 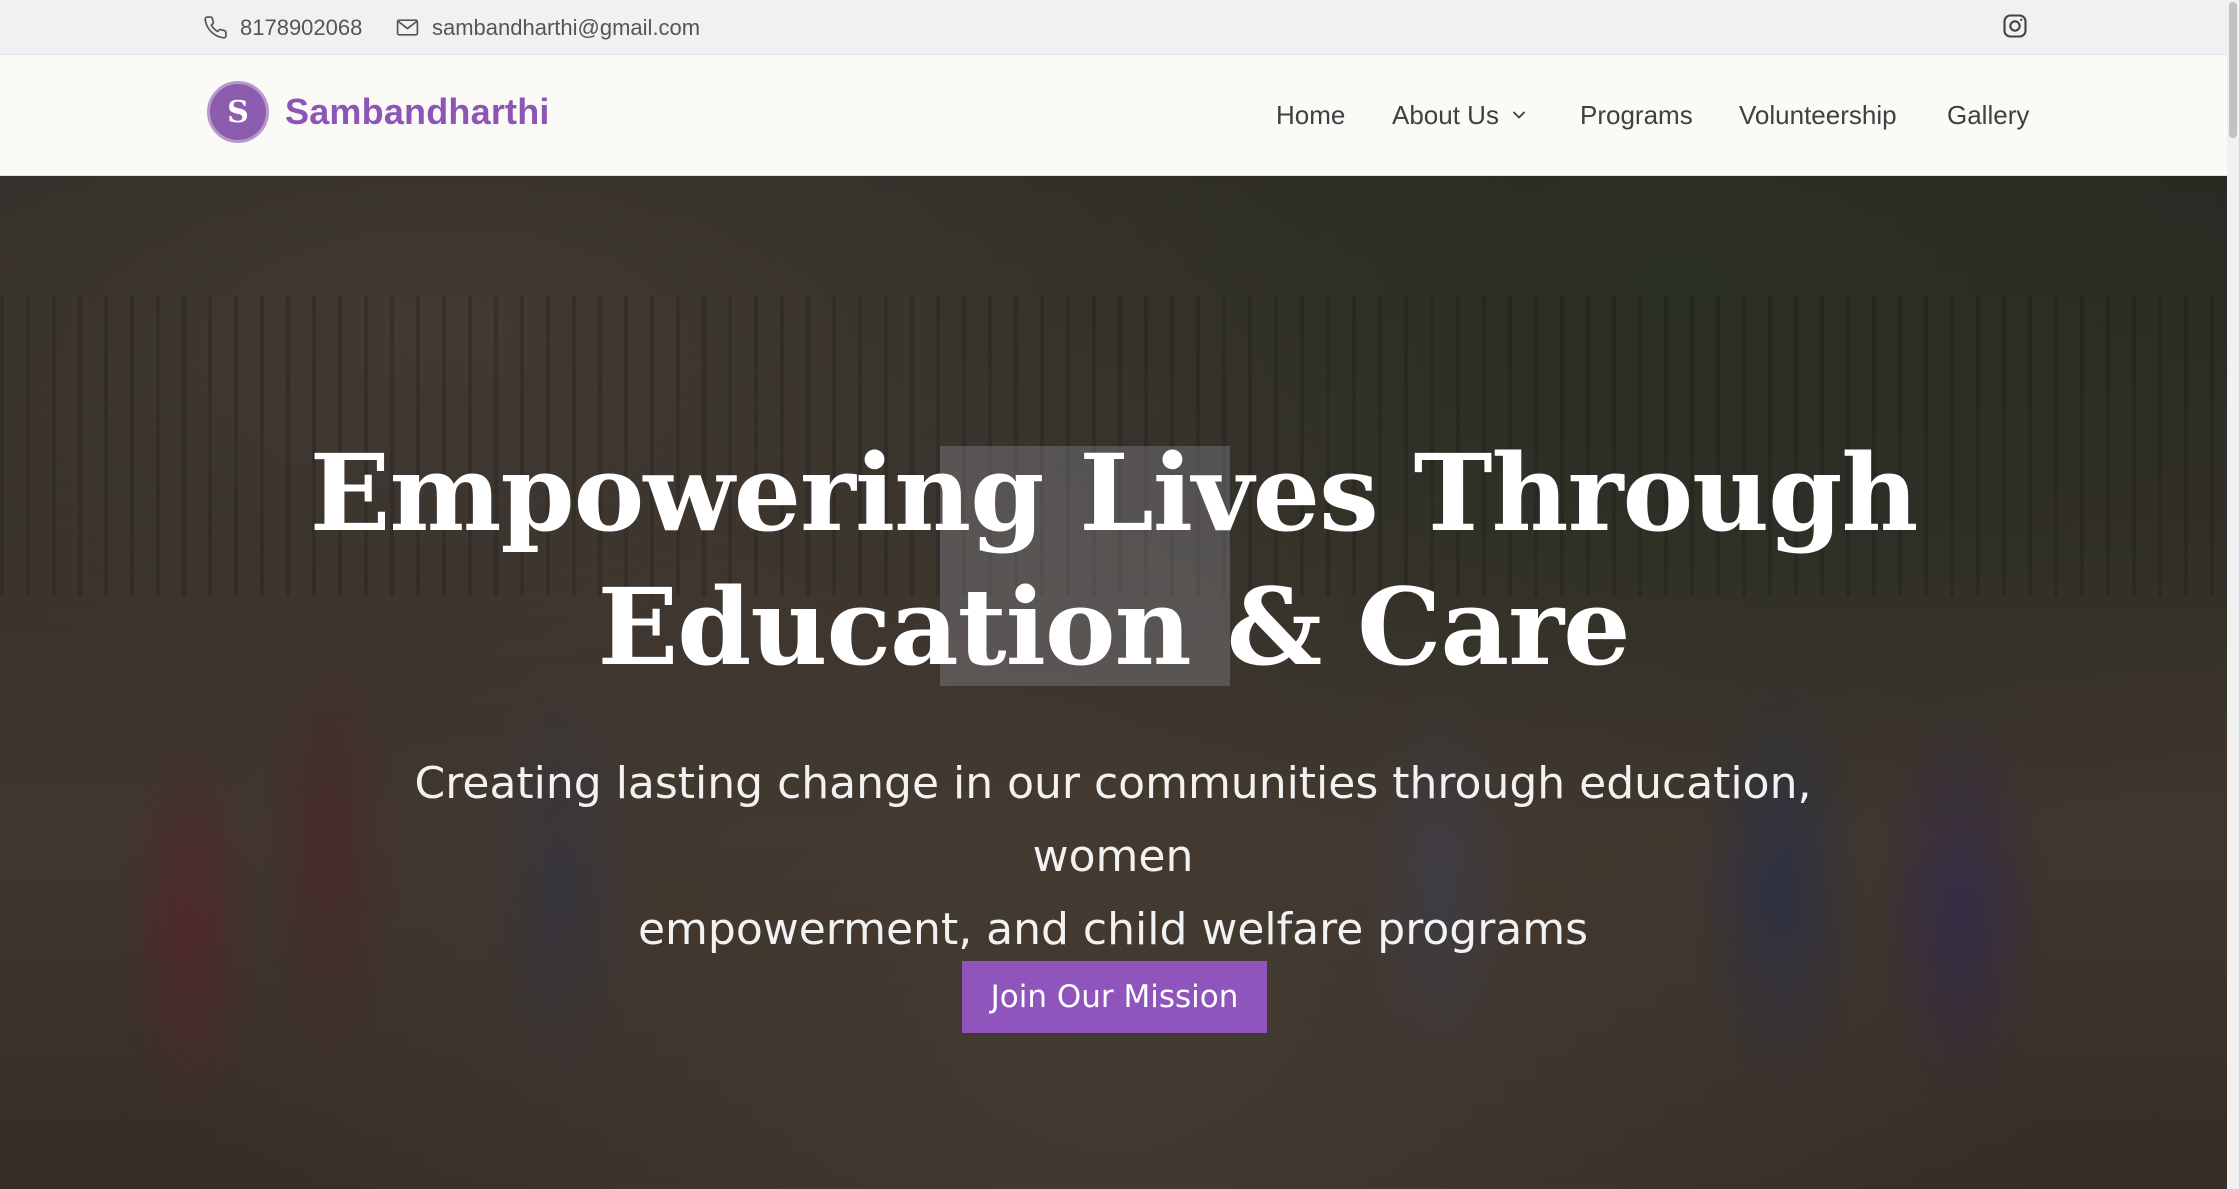 What do you see at coordinates (1113, 626) in the screenshot?
I see `hero-title-line-2: Education & Care` at bounding box center [1113, 626].